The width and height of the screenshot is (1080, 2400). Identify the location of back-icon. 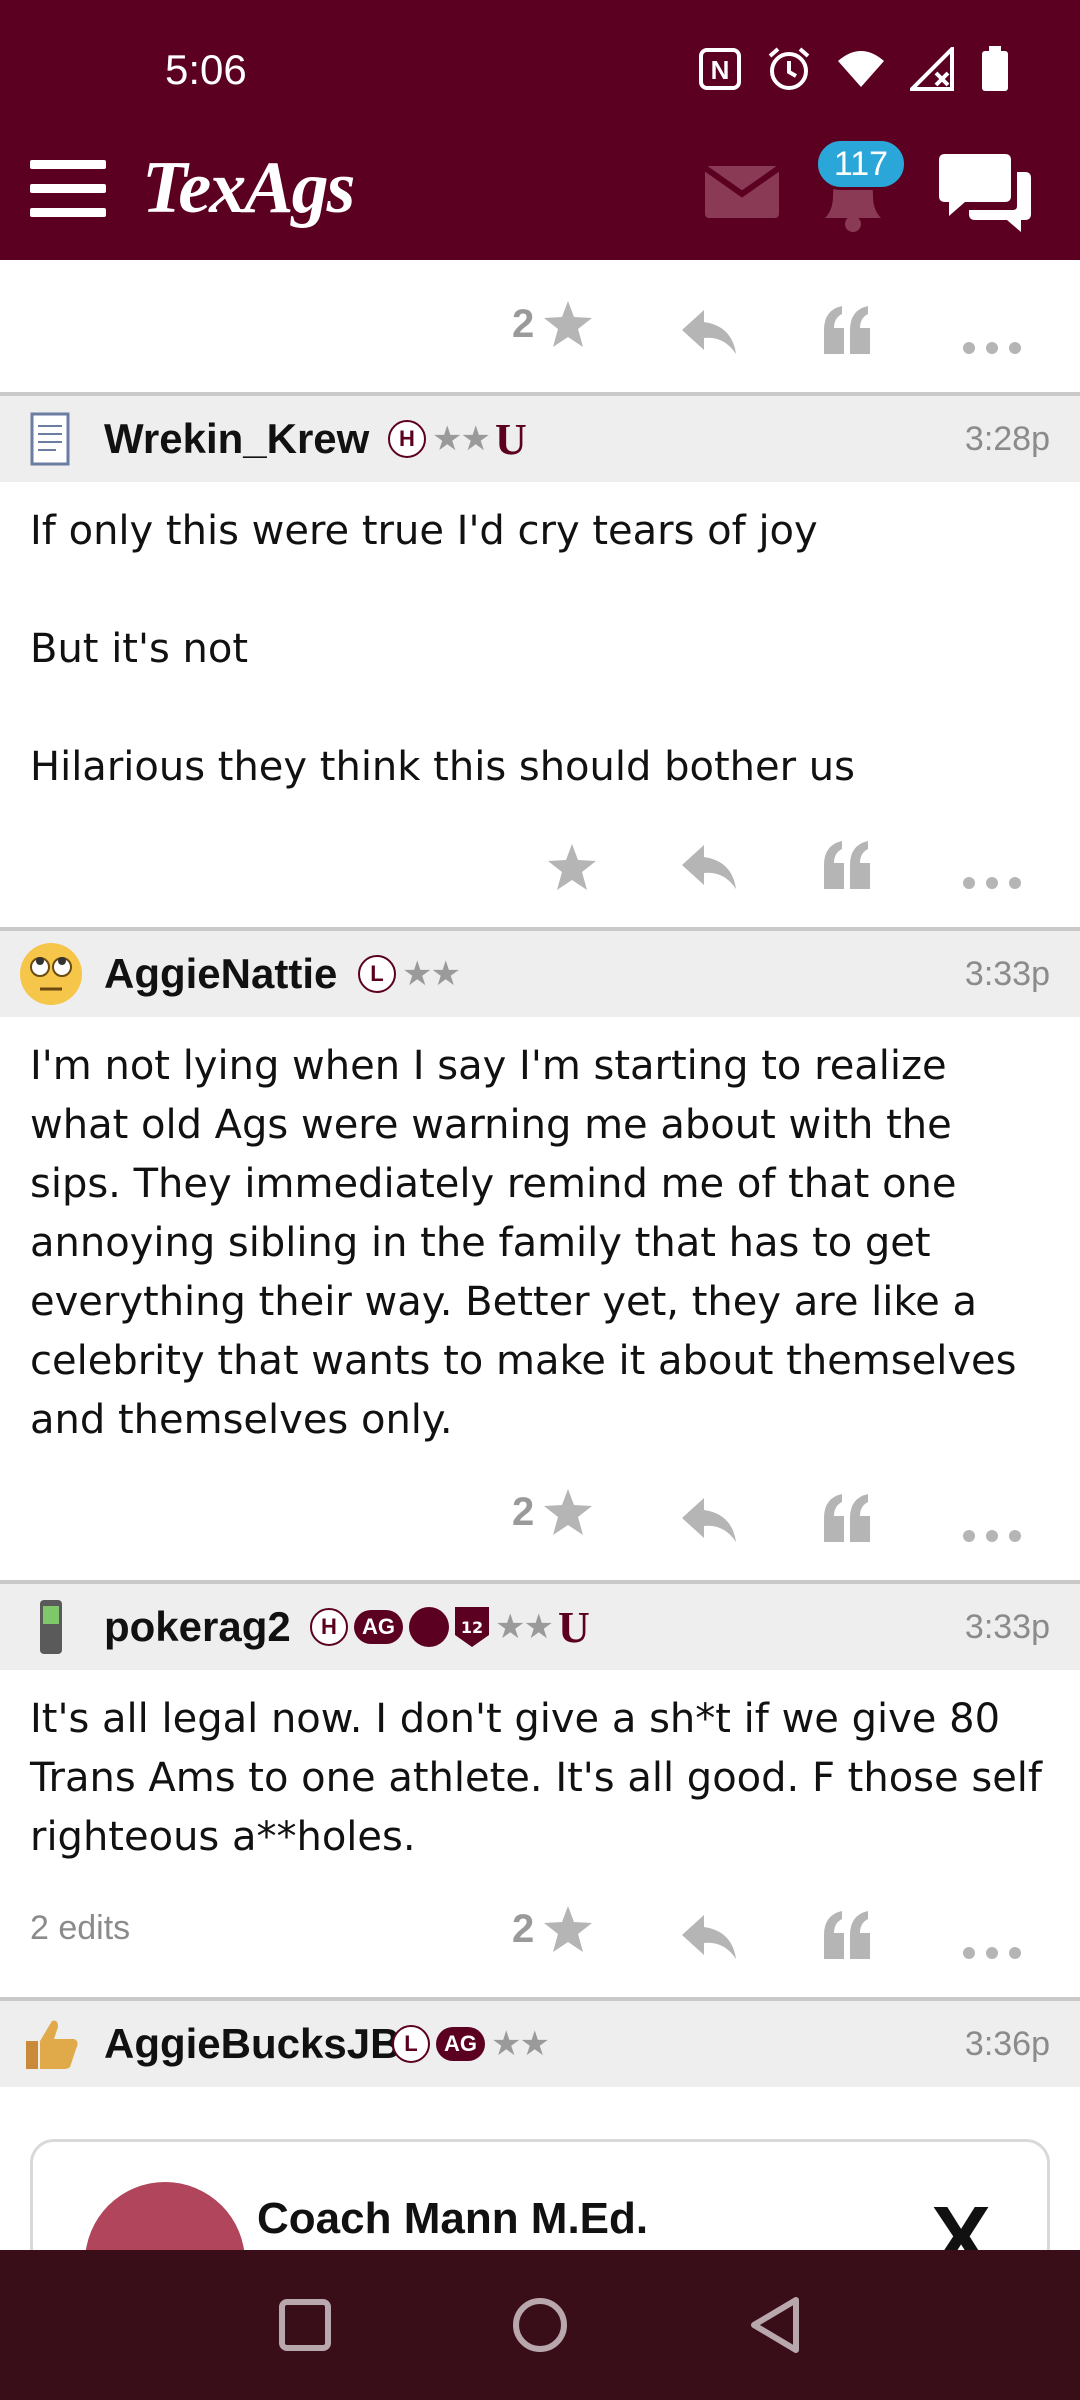
(775, 2325).